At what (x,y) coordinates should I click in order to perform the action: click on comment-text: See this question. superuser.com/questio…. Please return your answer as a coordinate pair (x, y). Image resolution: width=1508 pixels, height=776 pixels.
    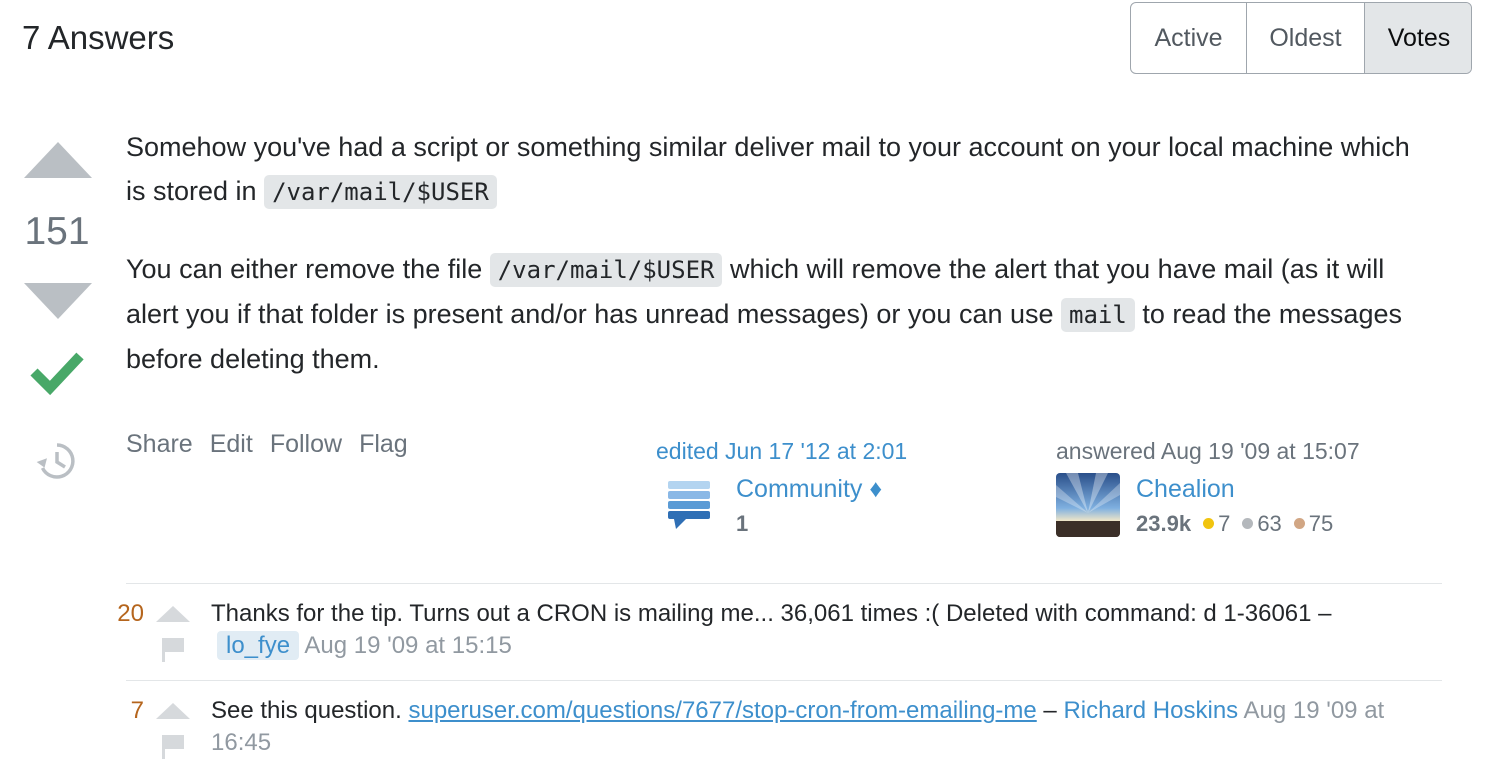
    Looking at the image, I should click on (826, 727).